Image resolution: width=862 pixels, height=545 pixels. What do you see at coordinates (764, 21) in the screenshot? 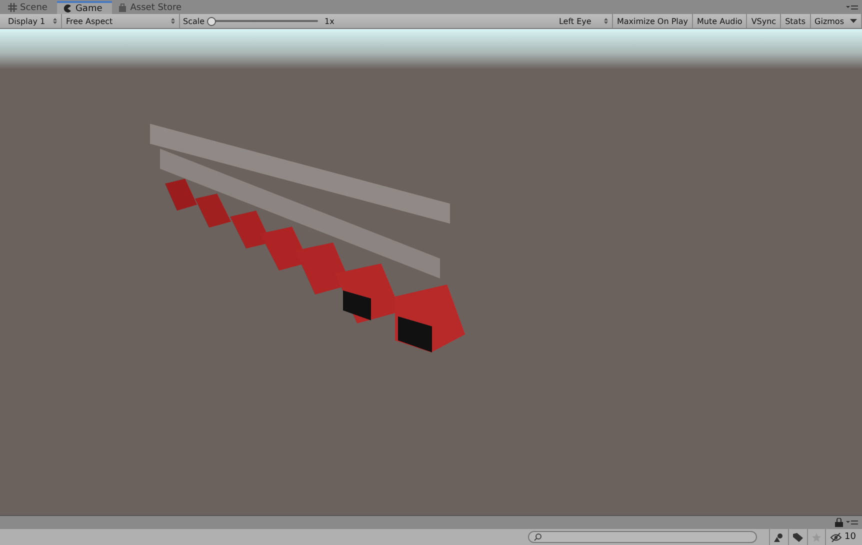
I see `toggle-button: VSync` at bounding box center [764, 21].